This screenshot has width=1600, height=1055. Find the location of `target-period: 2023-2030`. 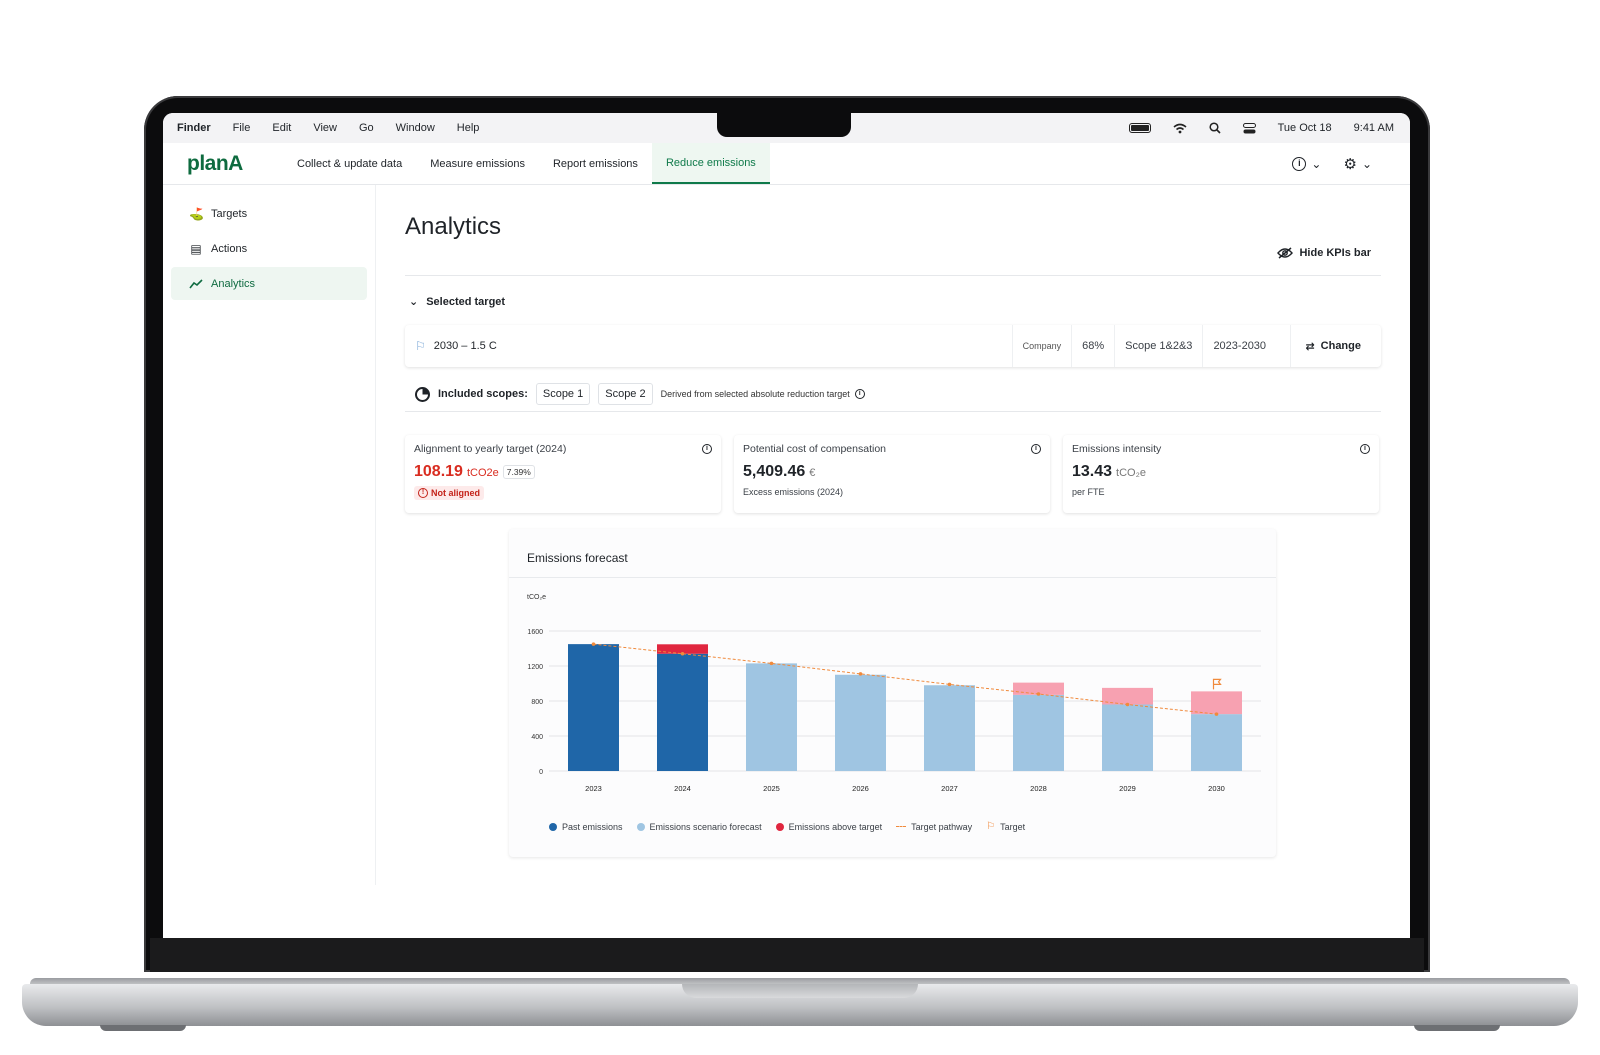

target-period: 2023-2030 is located at coordinates (1246, 346).